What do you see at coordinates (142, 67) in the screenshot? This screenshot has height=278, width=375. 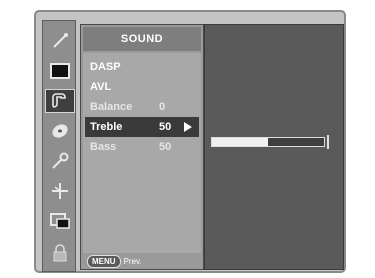 I see `menu-item-dasp: DASP` at bounding box center [142, 67].